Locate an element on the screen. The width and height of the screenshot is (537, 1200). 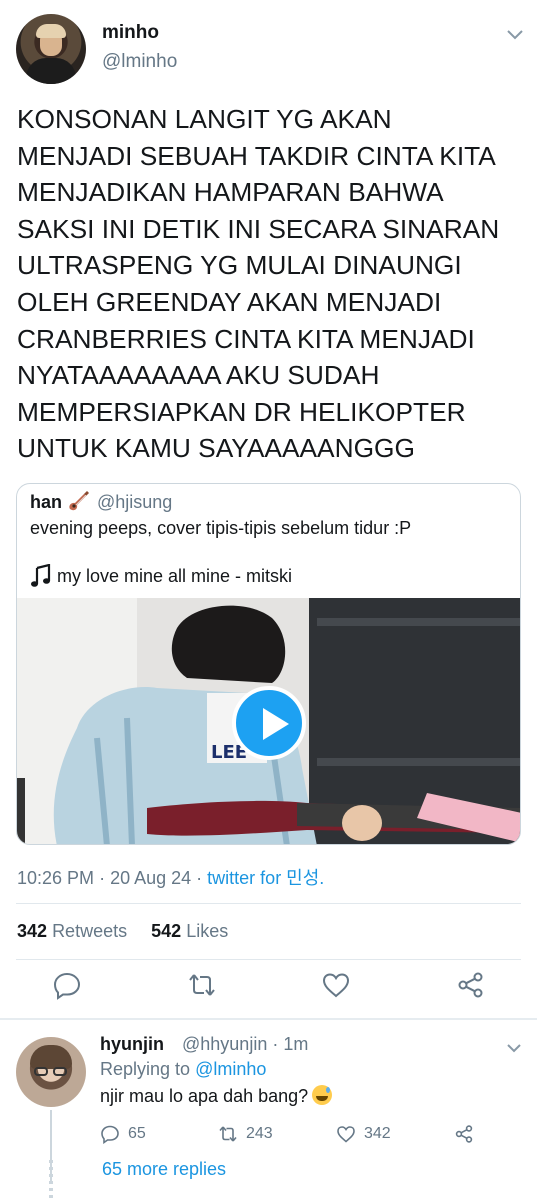
reply-author-avatar is located at coordinates (51, 1072).